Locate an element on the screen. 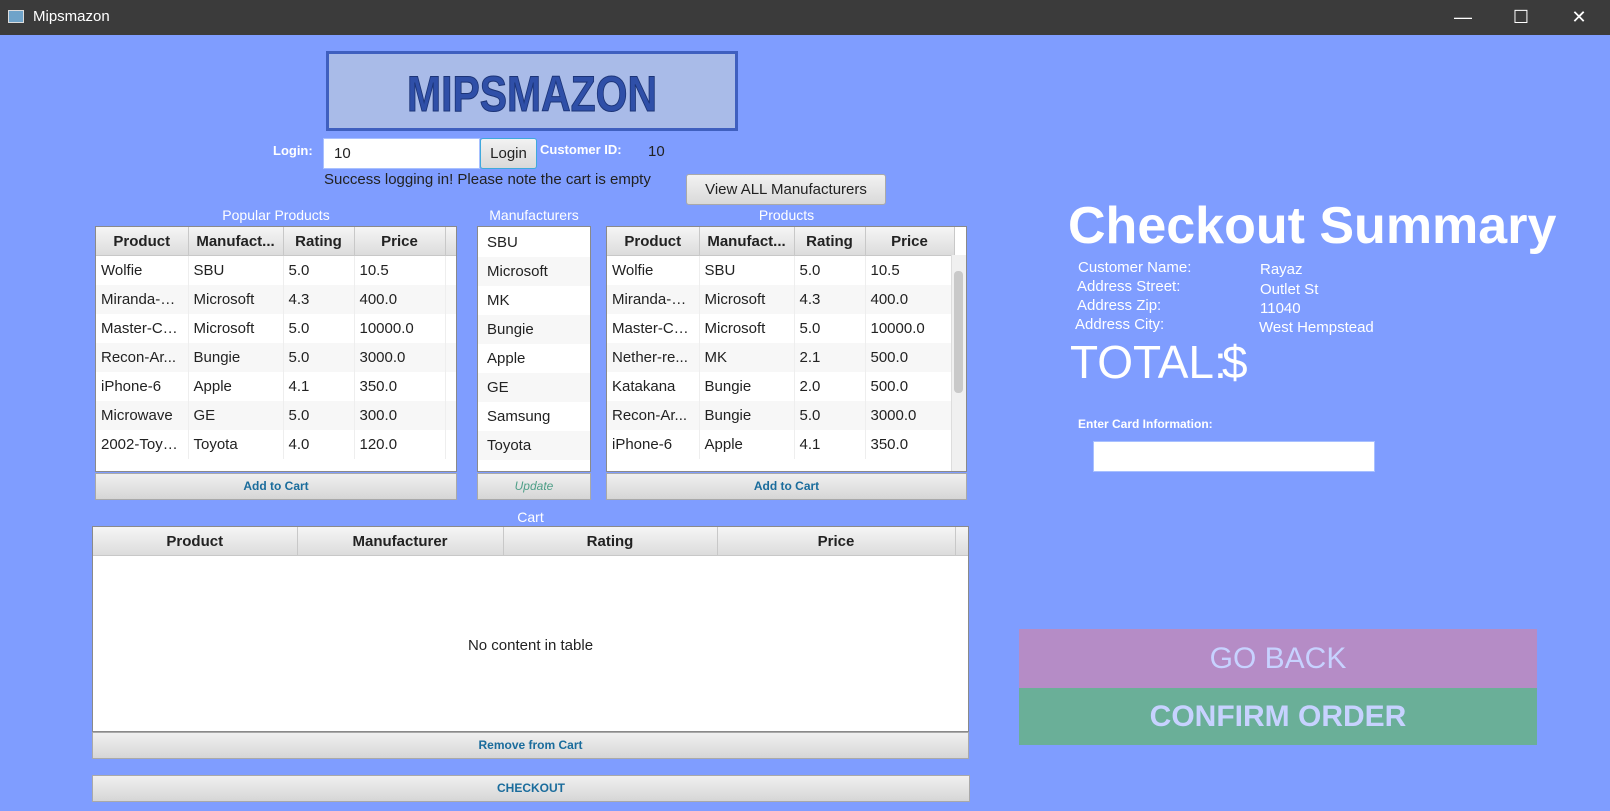  confirm-order-button: CONFIRM ORDER is located at coordinates (1278, 716).